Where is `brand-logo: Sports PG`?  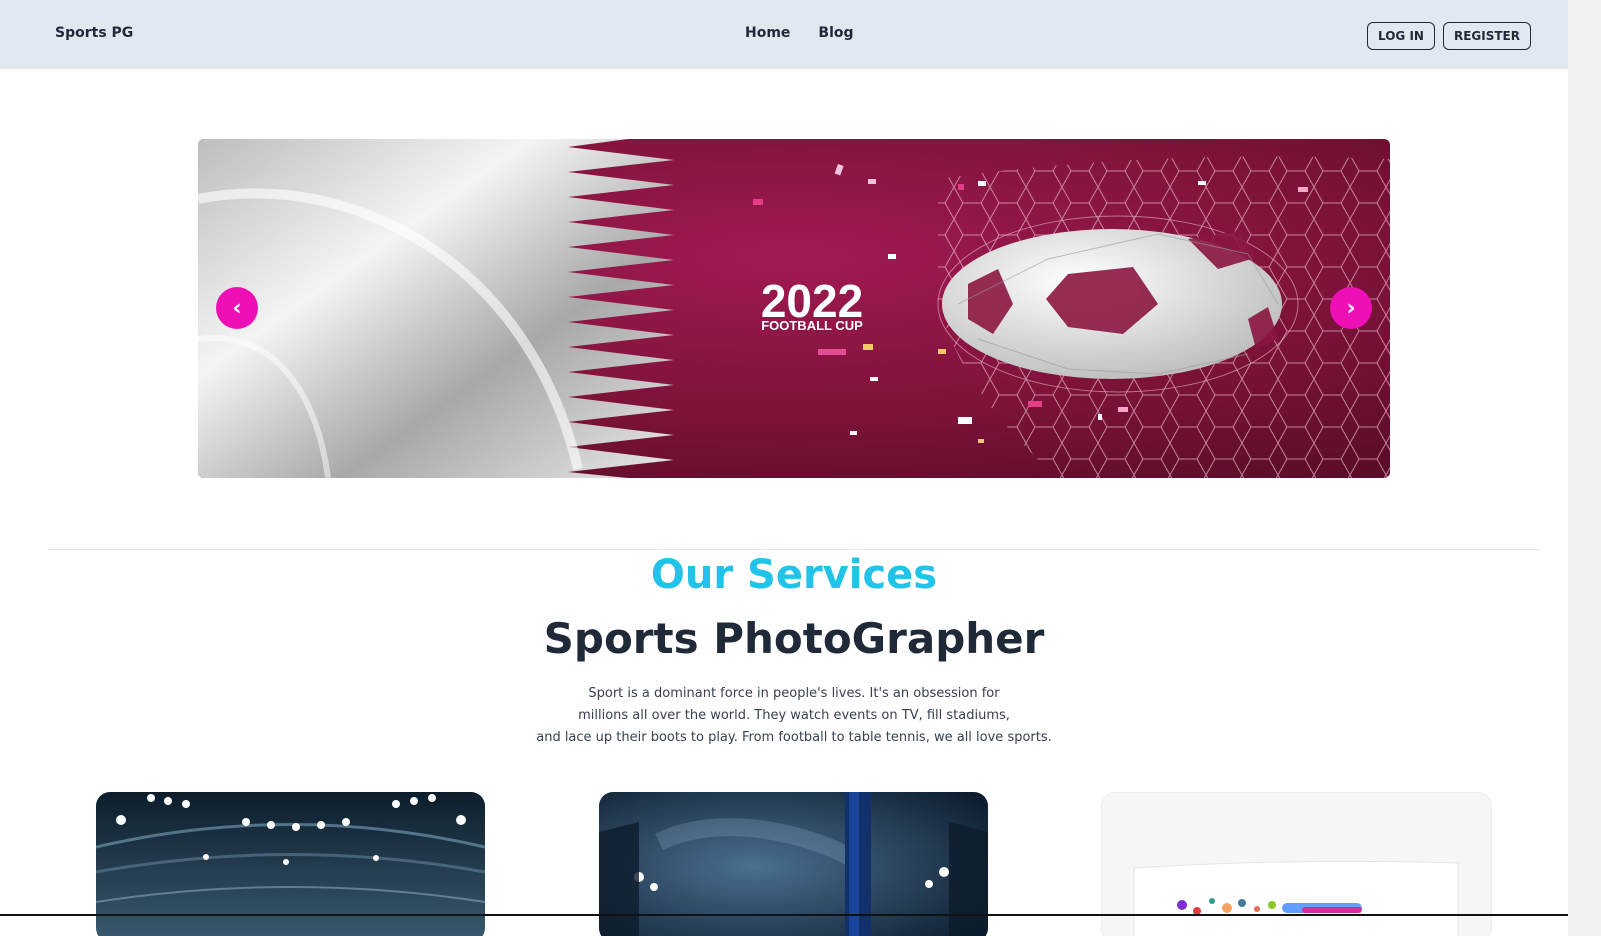 brand-logo: Sports PG is located at coordinates (94, 33).